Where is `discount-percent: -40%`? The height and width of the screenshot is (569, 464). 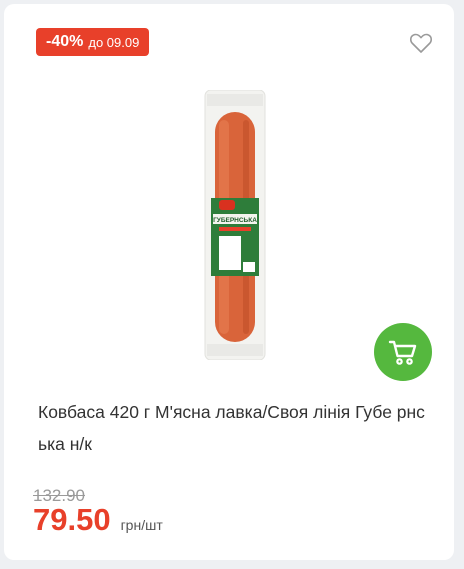
discount-percent: -40% is located at coordinates (65, 41).